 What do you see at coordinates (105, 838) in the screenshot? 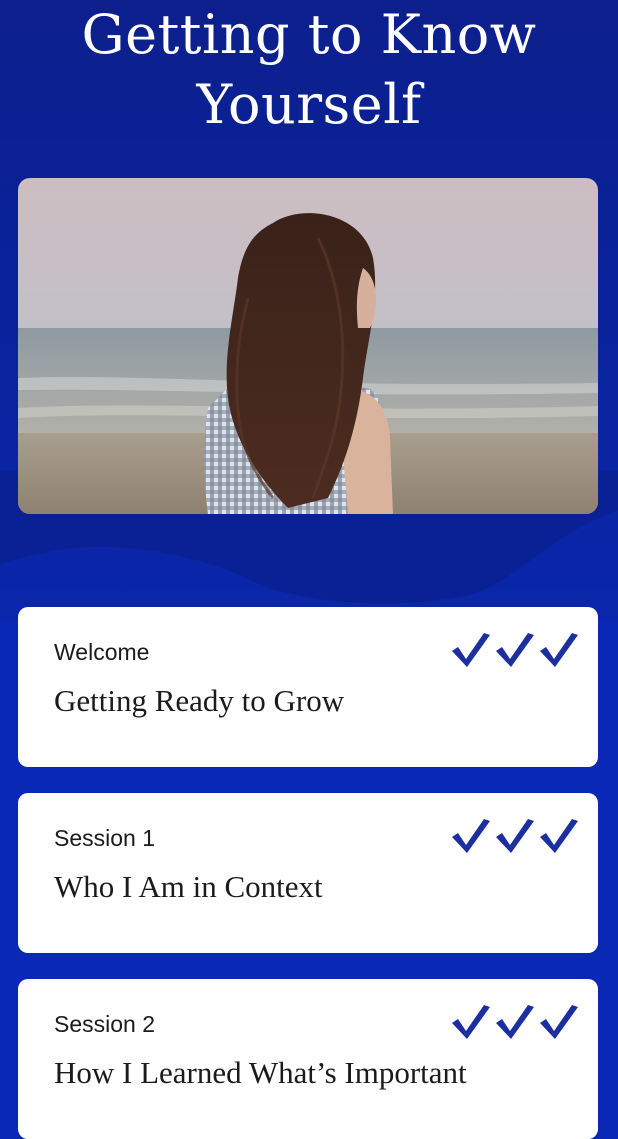
I see `session-label: Session 1` at bounding box center [105, 838].